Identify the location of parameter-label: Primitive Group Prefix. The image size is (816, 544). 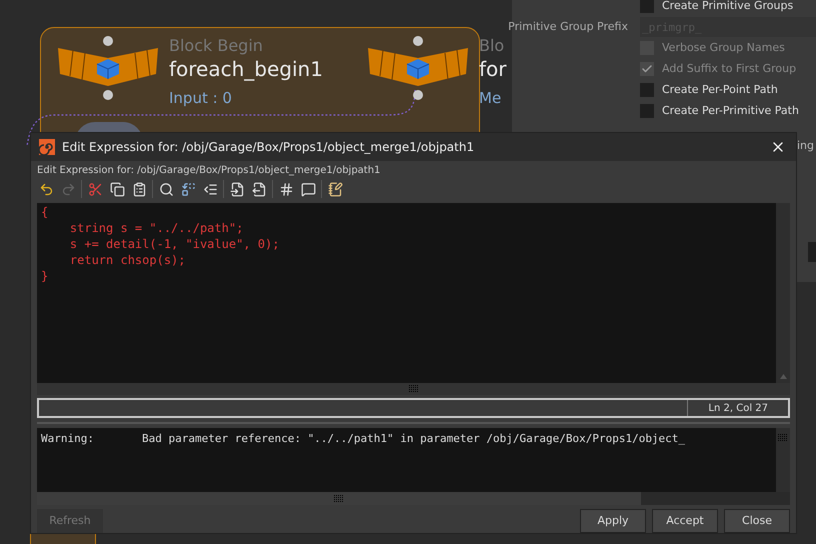
(568, 26).